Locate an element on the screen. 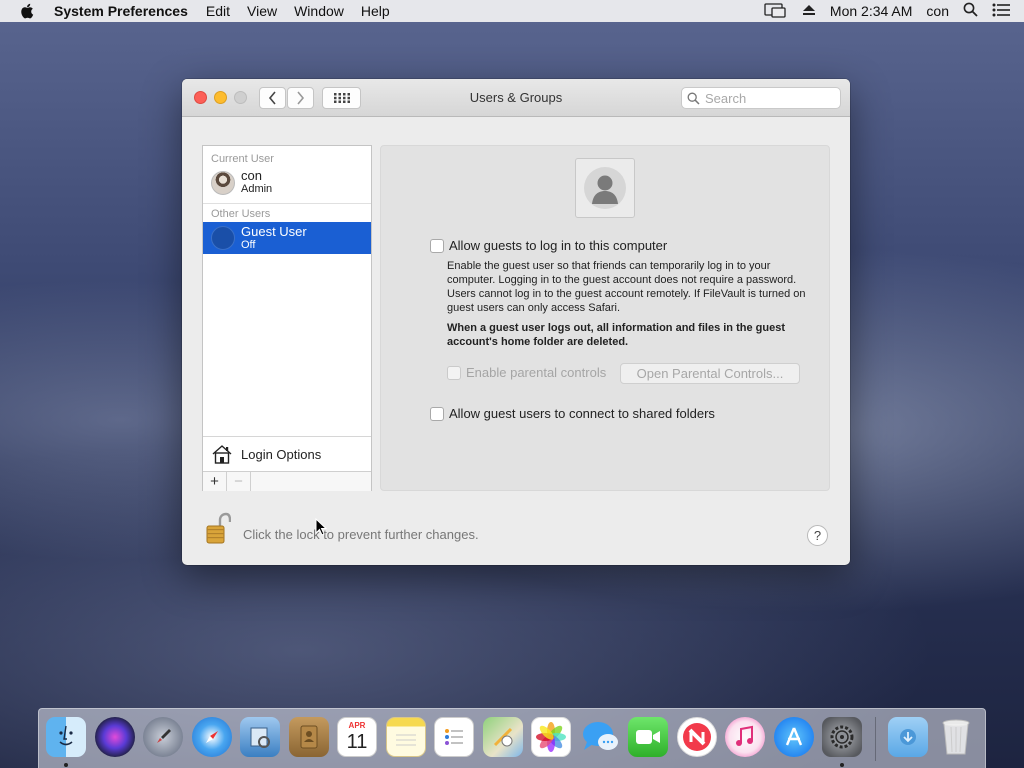 This screenshot has width=1024, height=768. search-field is located at coordinates (761, 98).